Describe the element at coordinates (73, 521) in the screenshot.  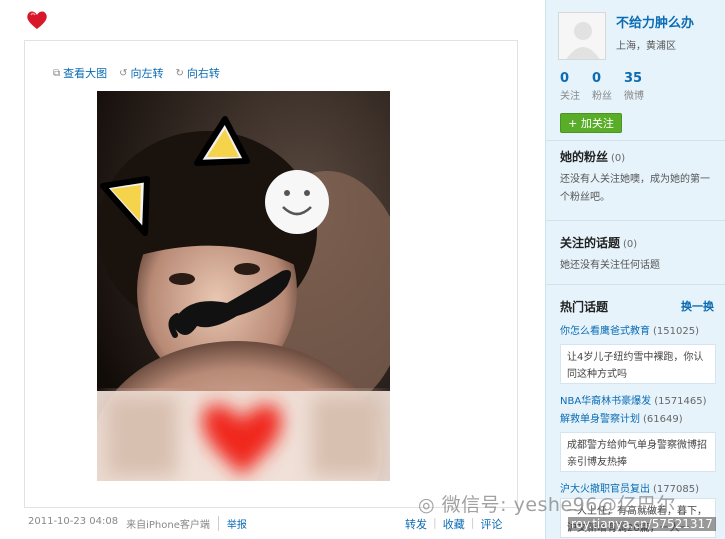
I see `post-timestamp: 2011-10-23 04:08` at that location.